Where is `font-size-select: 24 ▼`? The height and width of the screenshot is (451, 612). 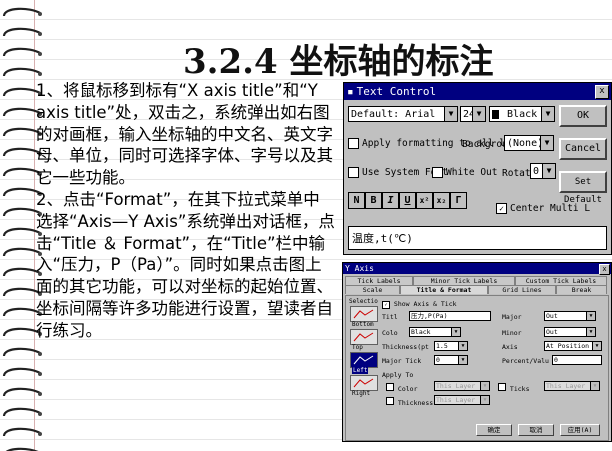
font-size-select: 24 ▼ is located at coordinates (473, 114).